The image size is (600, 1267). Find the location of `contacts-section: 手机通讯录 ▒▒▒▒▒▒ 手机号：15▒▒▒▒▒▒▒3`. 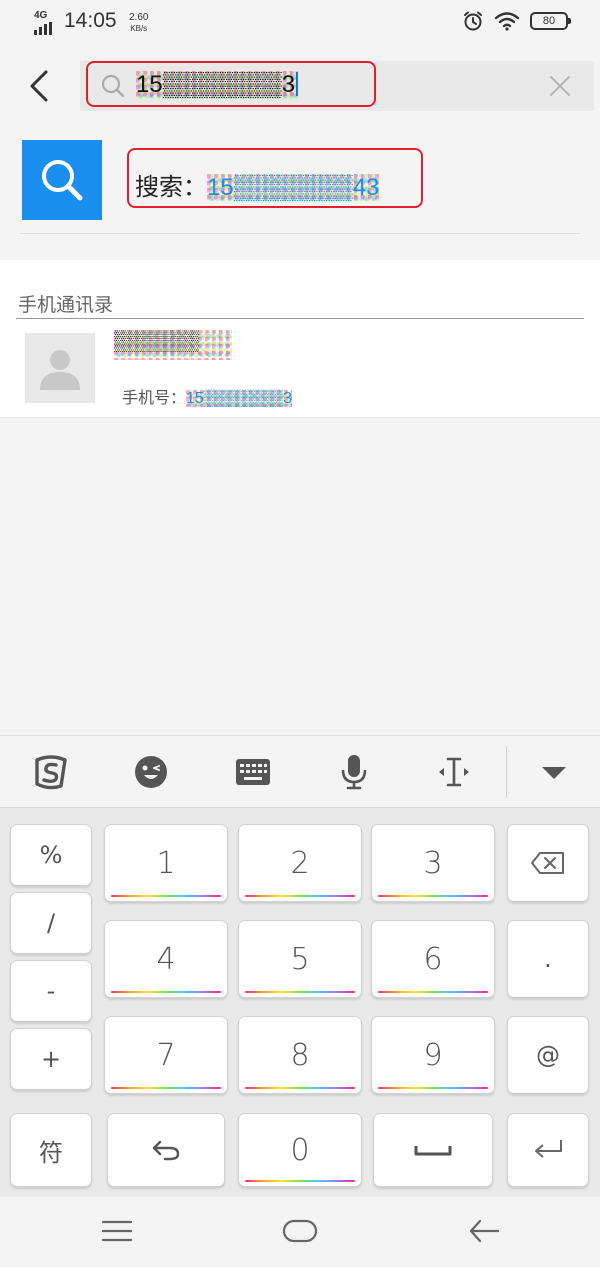

contacts-section: 手机通讯录 ▒▒▒▒▒▒ 手机号：15▒▒▒▒▒▒▒3 is located at coordinates (300, 339).